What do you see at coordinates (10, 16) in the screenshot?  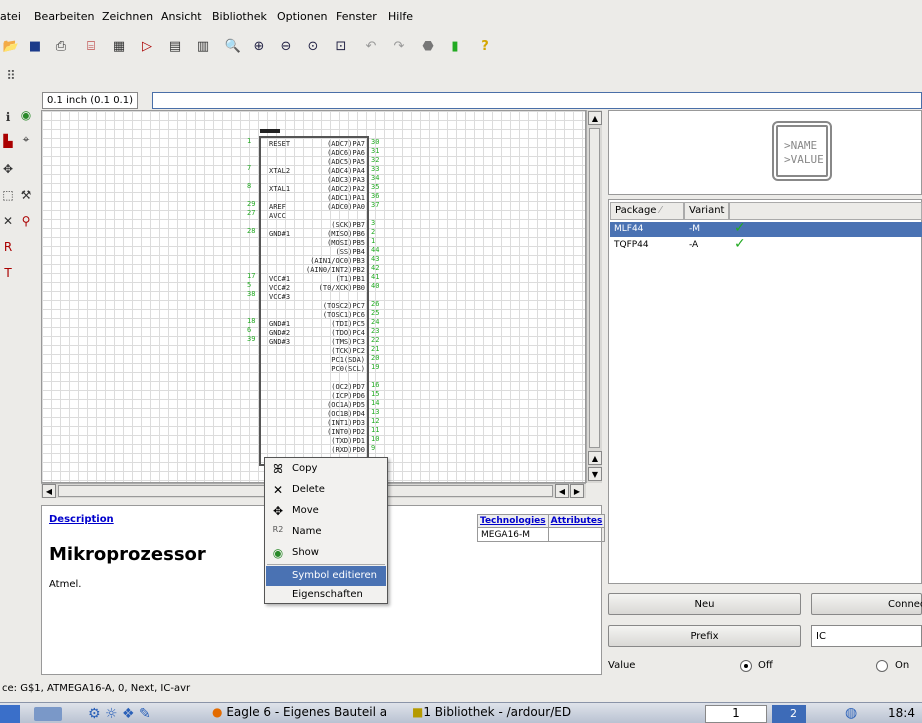 I see `menu-file: atei` at bounding box center [10, 16].